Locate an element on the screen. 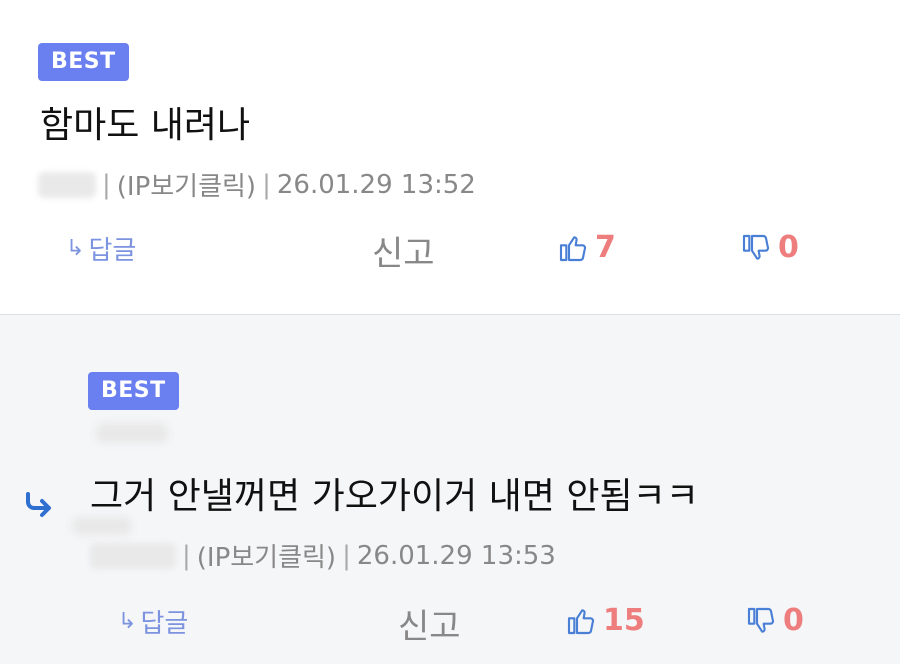 This screenshot has height=664, width=900. like-count: 7 is located at coordinates (605, 247).